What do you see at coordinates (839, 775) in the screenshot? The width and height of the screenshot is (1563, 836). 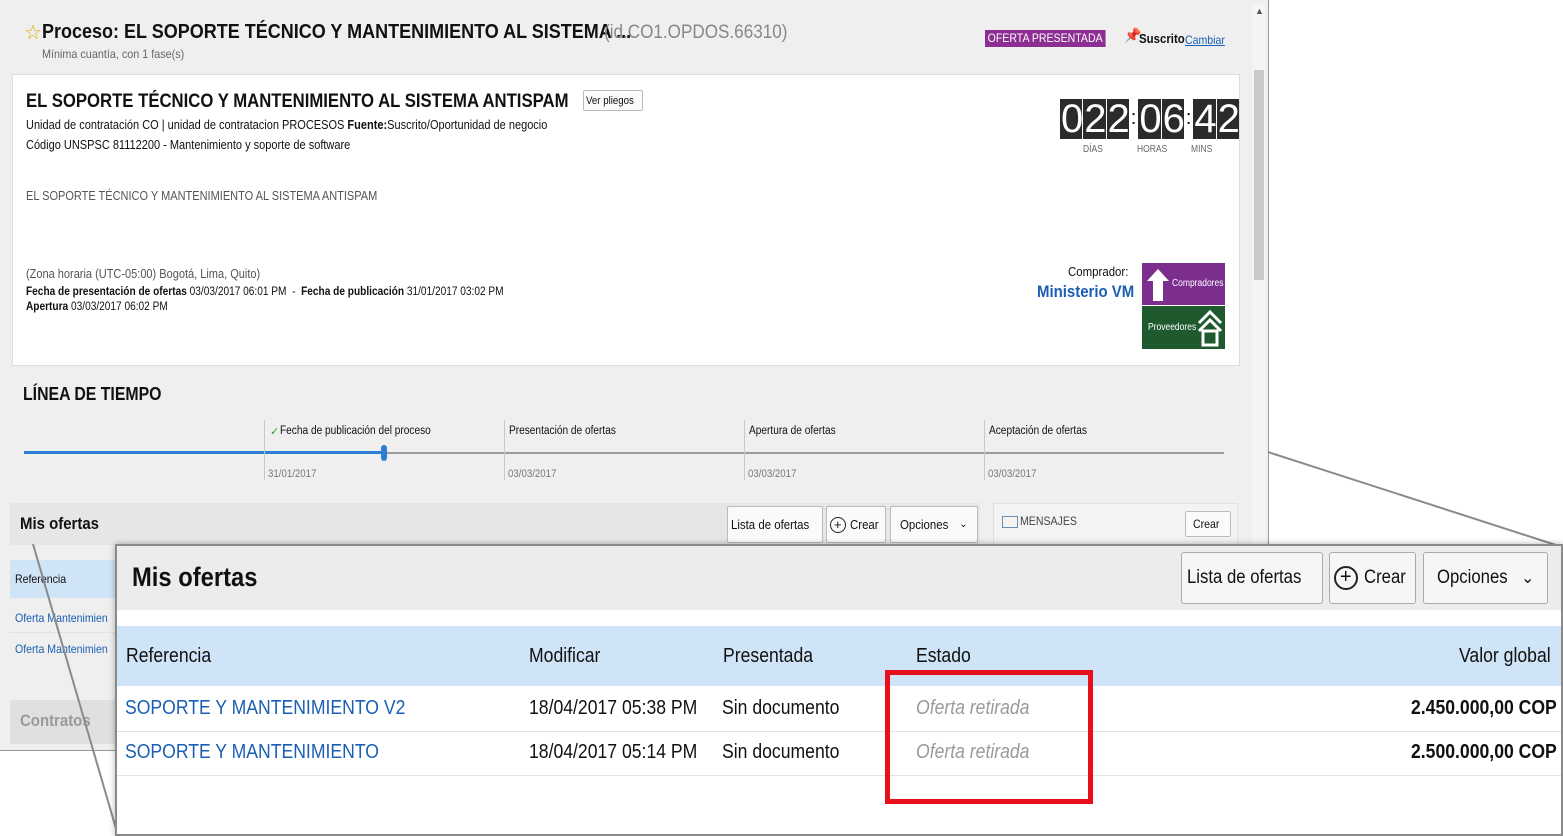 I see `row-divider` at bounding box center [839, 775].